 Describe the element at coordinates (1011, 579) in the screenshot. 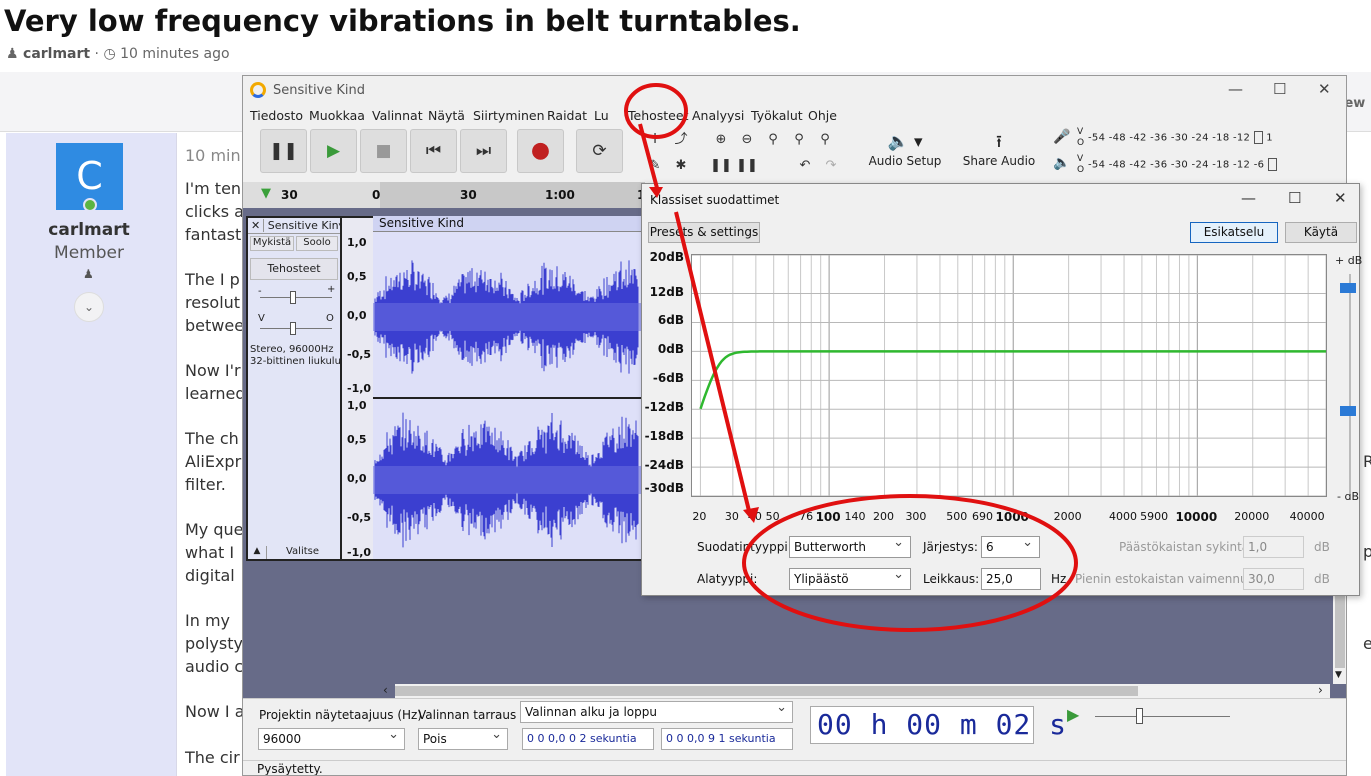

I see `cutoff-field: 25,0` at that location.